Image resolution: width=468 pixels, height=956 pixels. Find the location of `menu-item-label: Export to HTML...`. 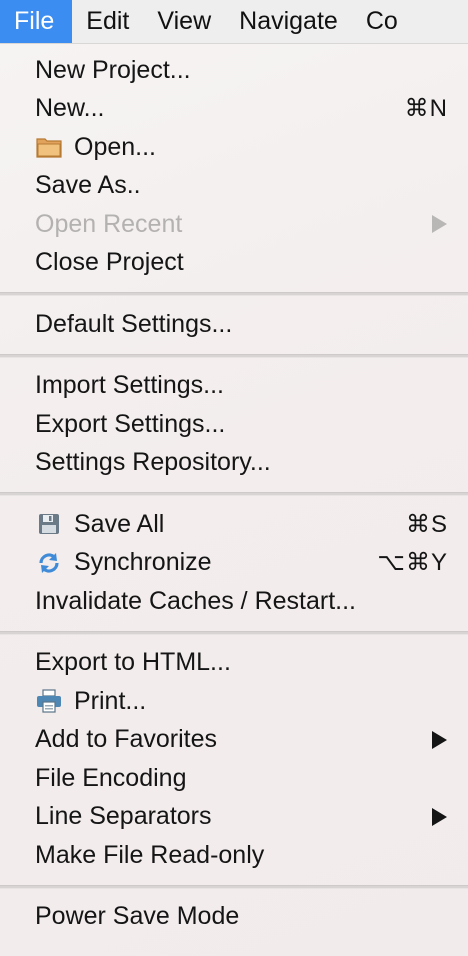

menu-item-label: Export to HTML... is located at coordinates (133, 662).